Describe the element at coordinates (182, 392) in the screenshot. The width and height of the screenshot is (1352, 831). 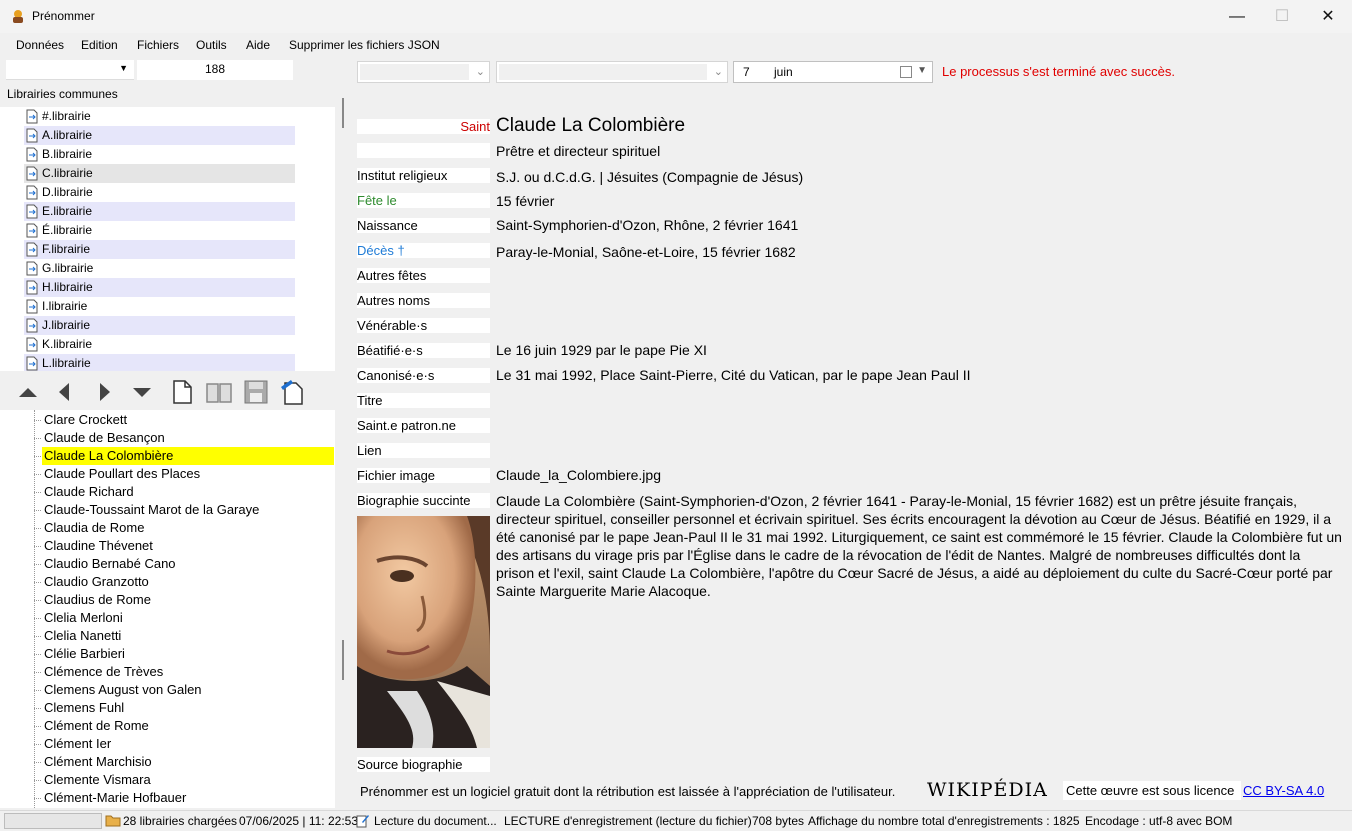
I see `new-document-icon` at that location.